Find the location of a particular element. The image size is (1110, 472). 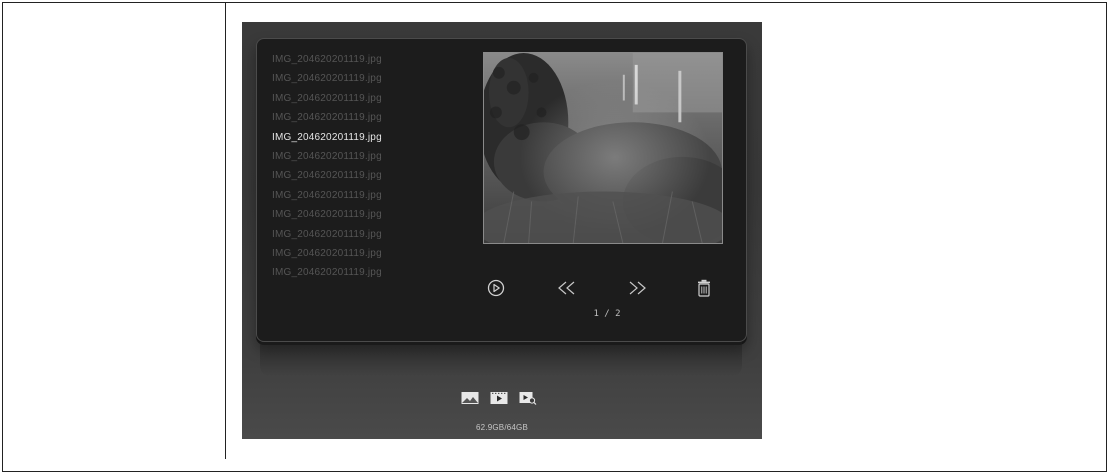

photo-icon is located at coordinates (470, 398).